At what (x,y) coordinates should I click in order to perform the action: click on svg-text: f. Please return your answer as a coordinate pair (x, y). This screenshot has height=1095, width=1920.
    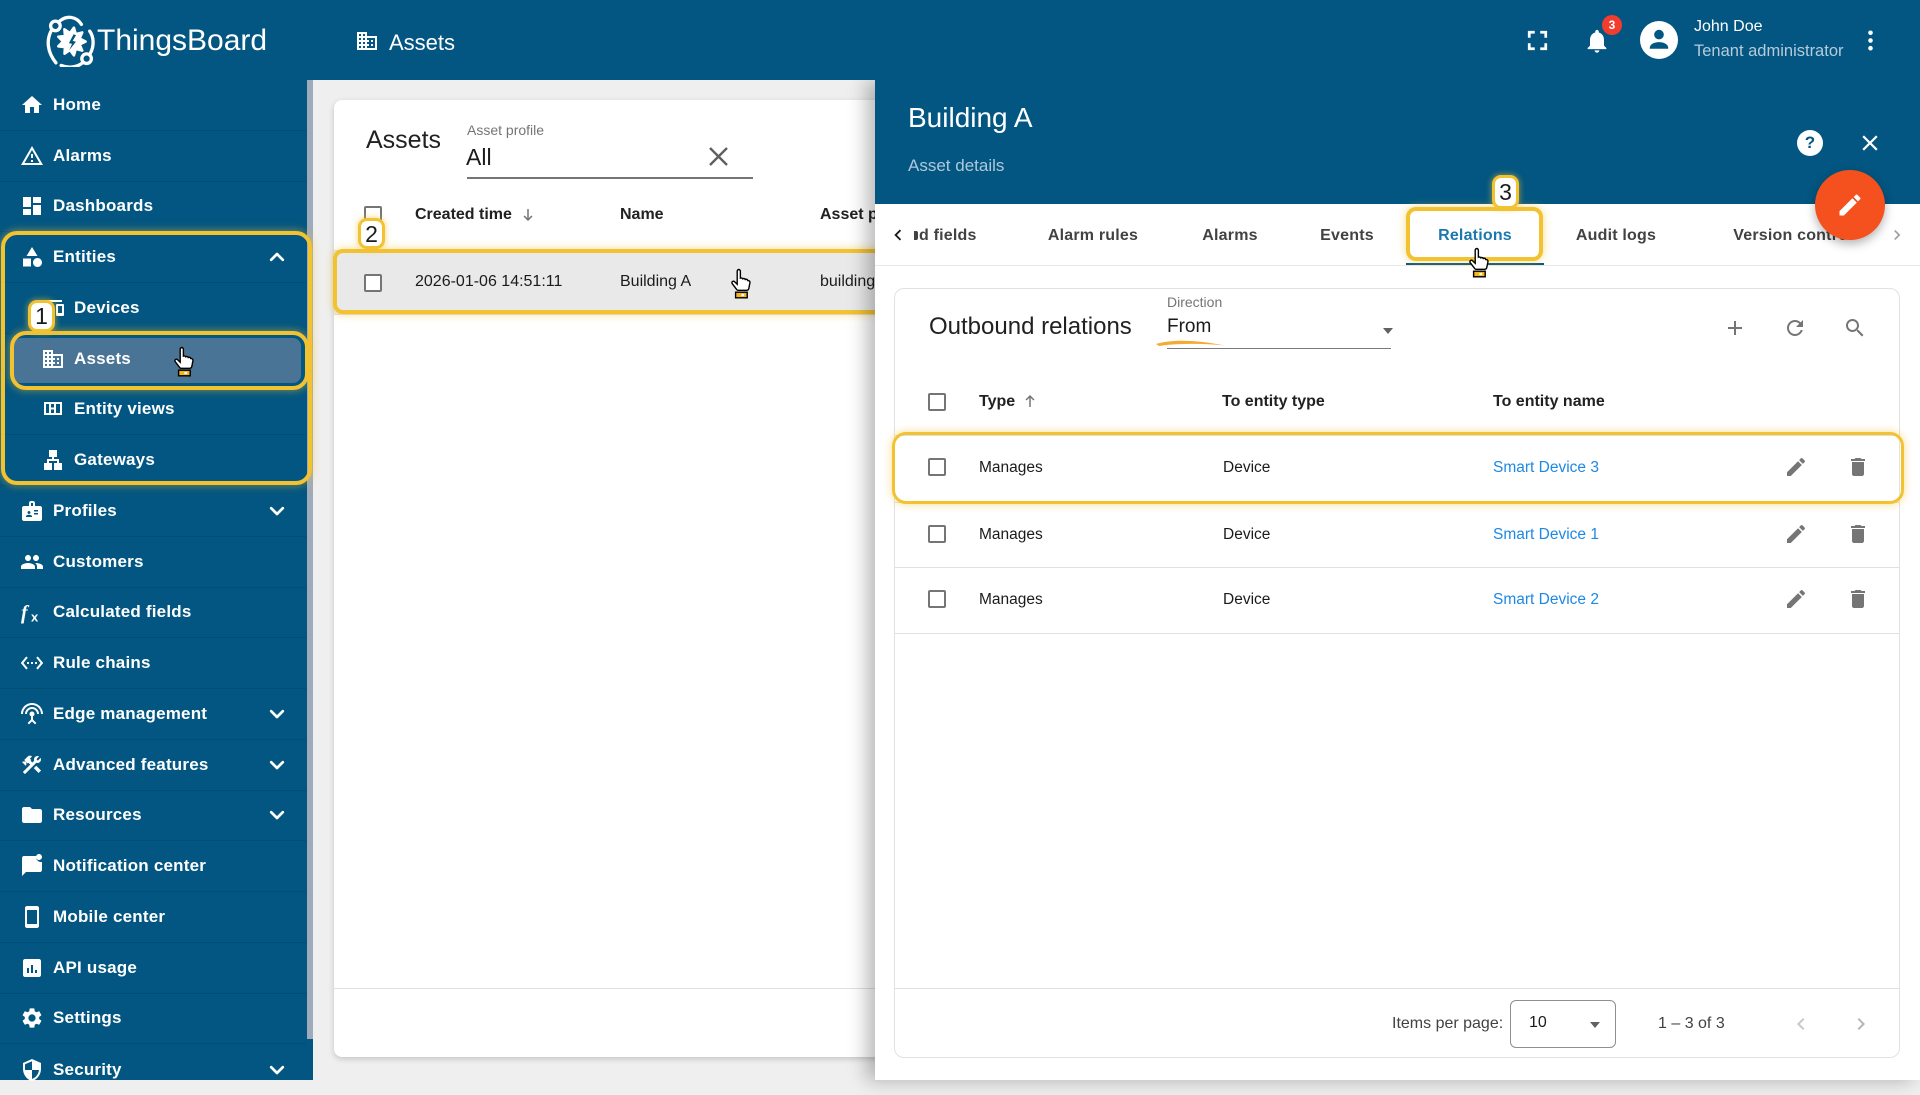
    Looking at the image, I should click on (25, 613).